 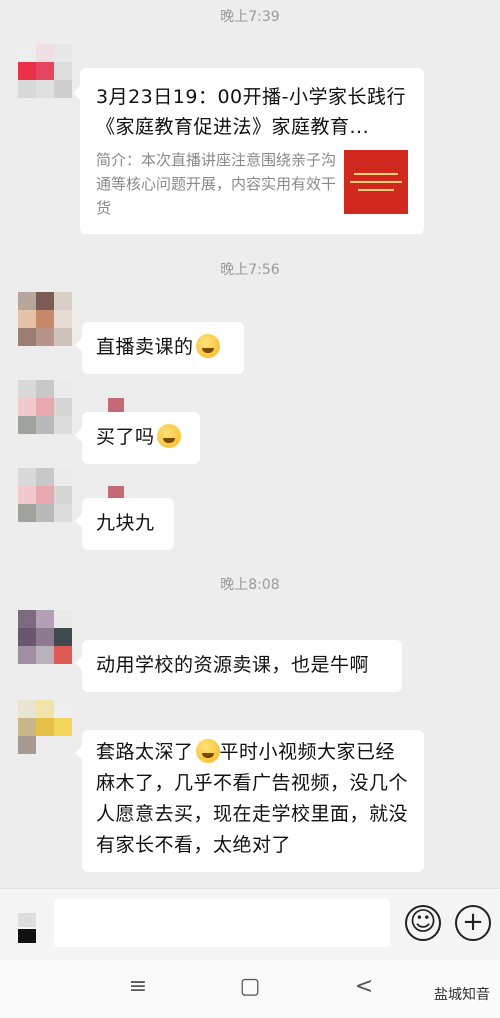 I want to click on timestamp: 晚上7:39, so click(x=250, y=17).